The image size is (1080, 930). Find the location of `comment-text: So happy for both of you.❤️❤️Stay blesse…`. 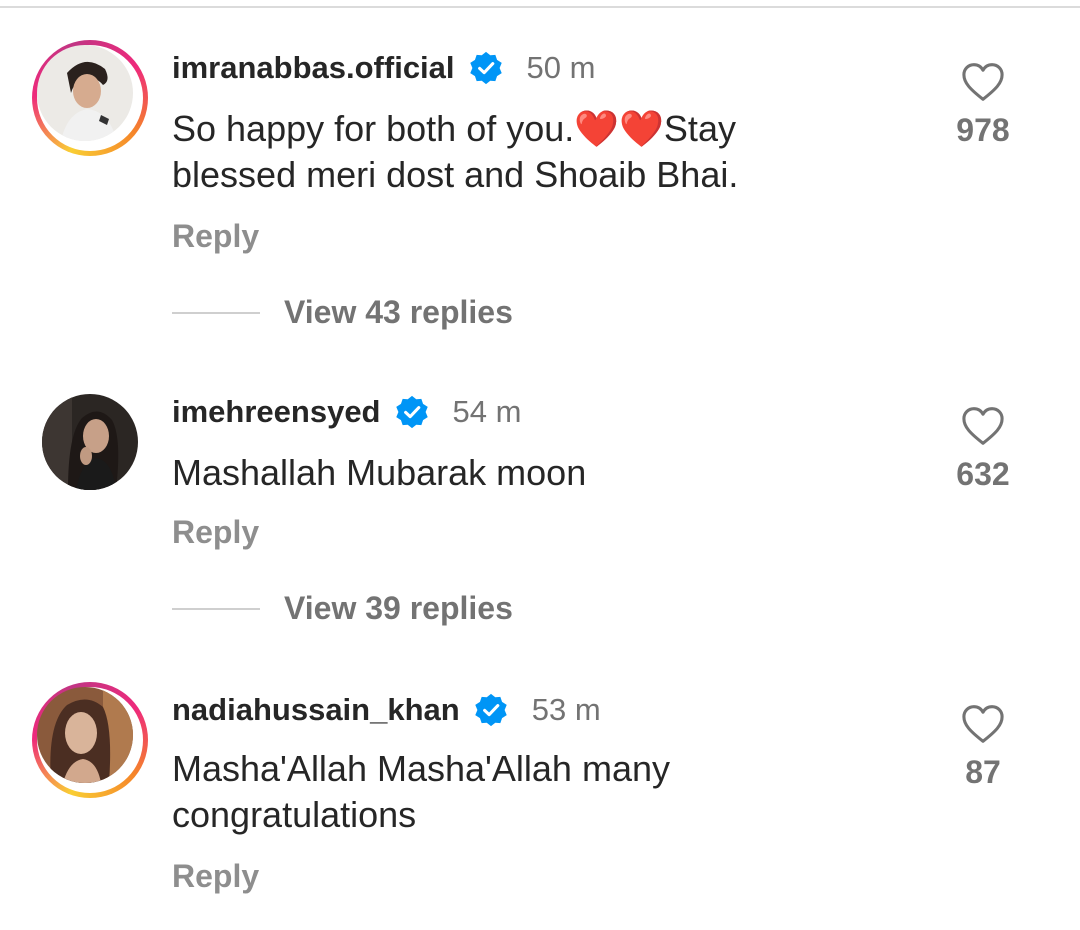

comment-text: So happy for both of you.❤️❤️Stay blesse… is located at coordinates (455, 151).